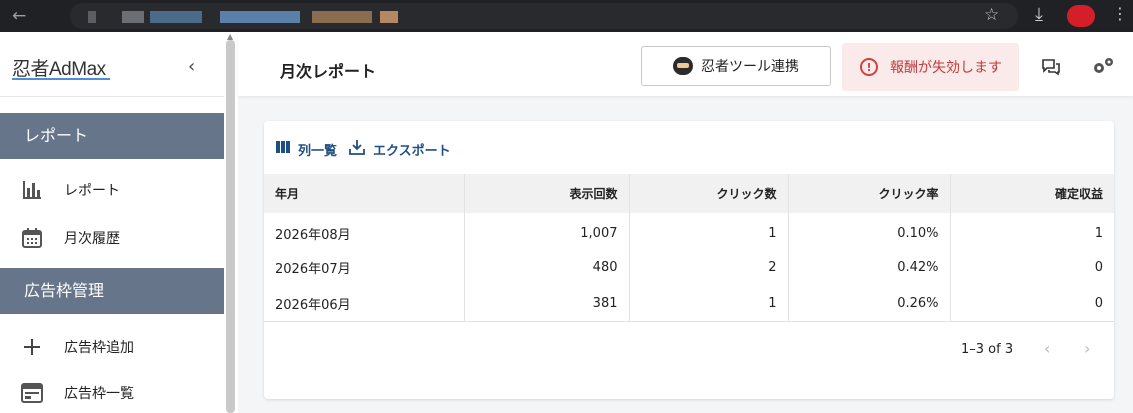 This screenshot has height=413, width=1133. I want to click on pagination-label: 1–3 of 3, so click(987, 349).